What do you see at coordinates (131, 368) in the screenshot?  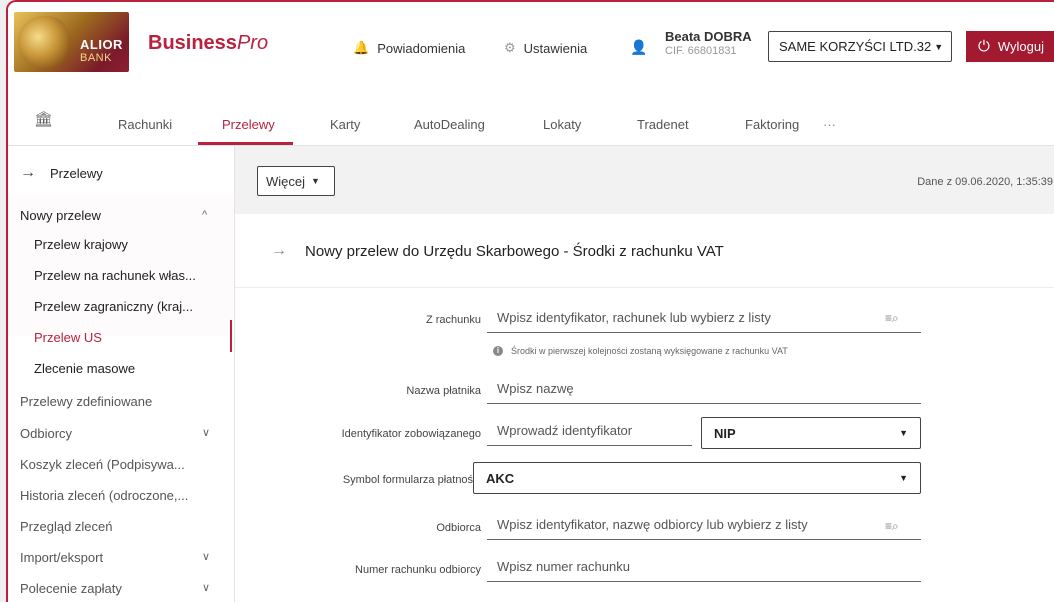 I see `sidebar-item-zlecenie-masowe: Zlecenie masowe` at bounding box center [131, 368].